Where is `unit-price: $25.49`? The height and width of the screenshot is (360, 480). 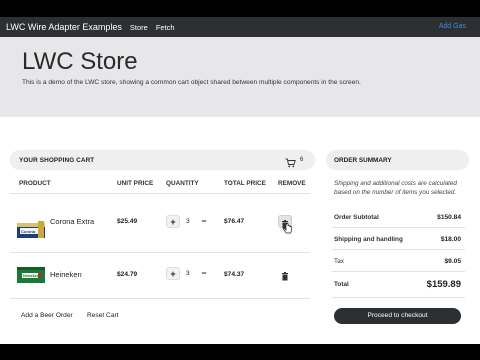 unit-price: $25.49 is located at coordinates (127, 221).